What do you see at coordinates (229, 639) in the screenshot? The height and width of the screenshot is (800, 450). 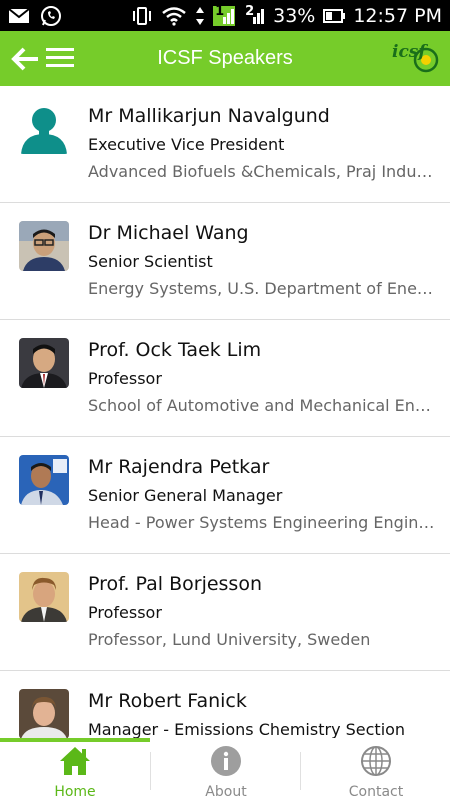 I see `speaker-org: Professor, Lund University, Sweden` at bounding box center [229, 639].